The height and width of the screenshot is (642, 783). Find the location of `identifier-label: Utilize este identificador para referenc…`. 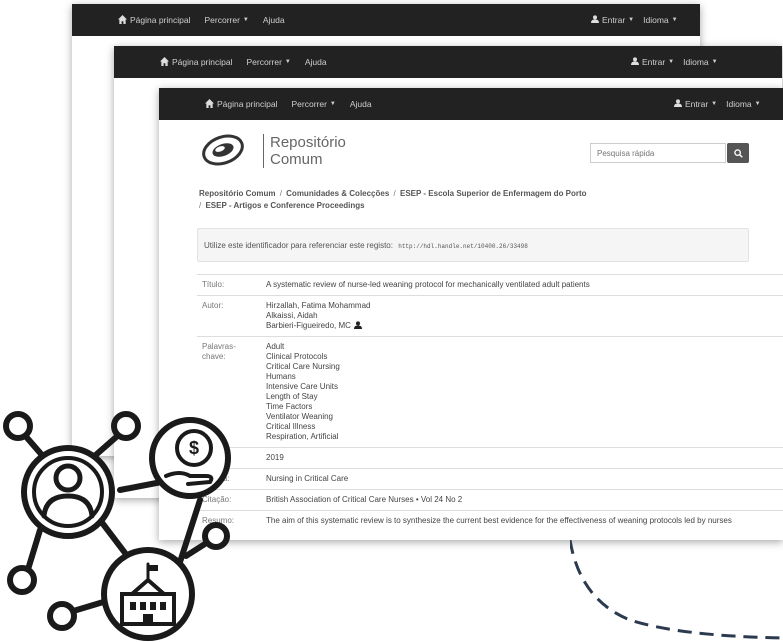

identifier-label: Utilize este identificador para referenc… is located at coordinates (298, 245).